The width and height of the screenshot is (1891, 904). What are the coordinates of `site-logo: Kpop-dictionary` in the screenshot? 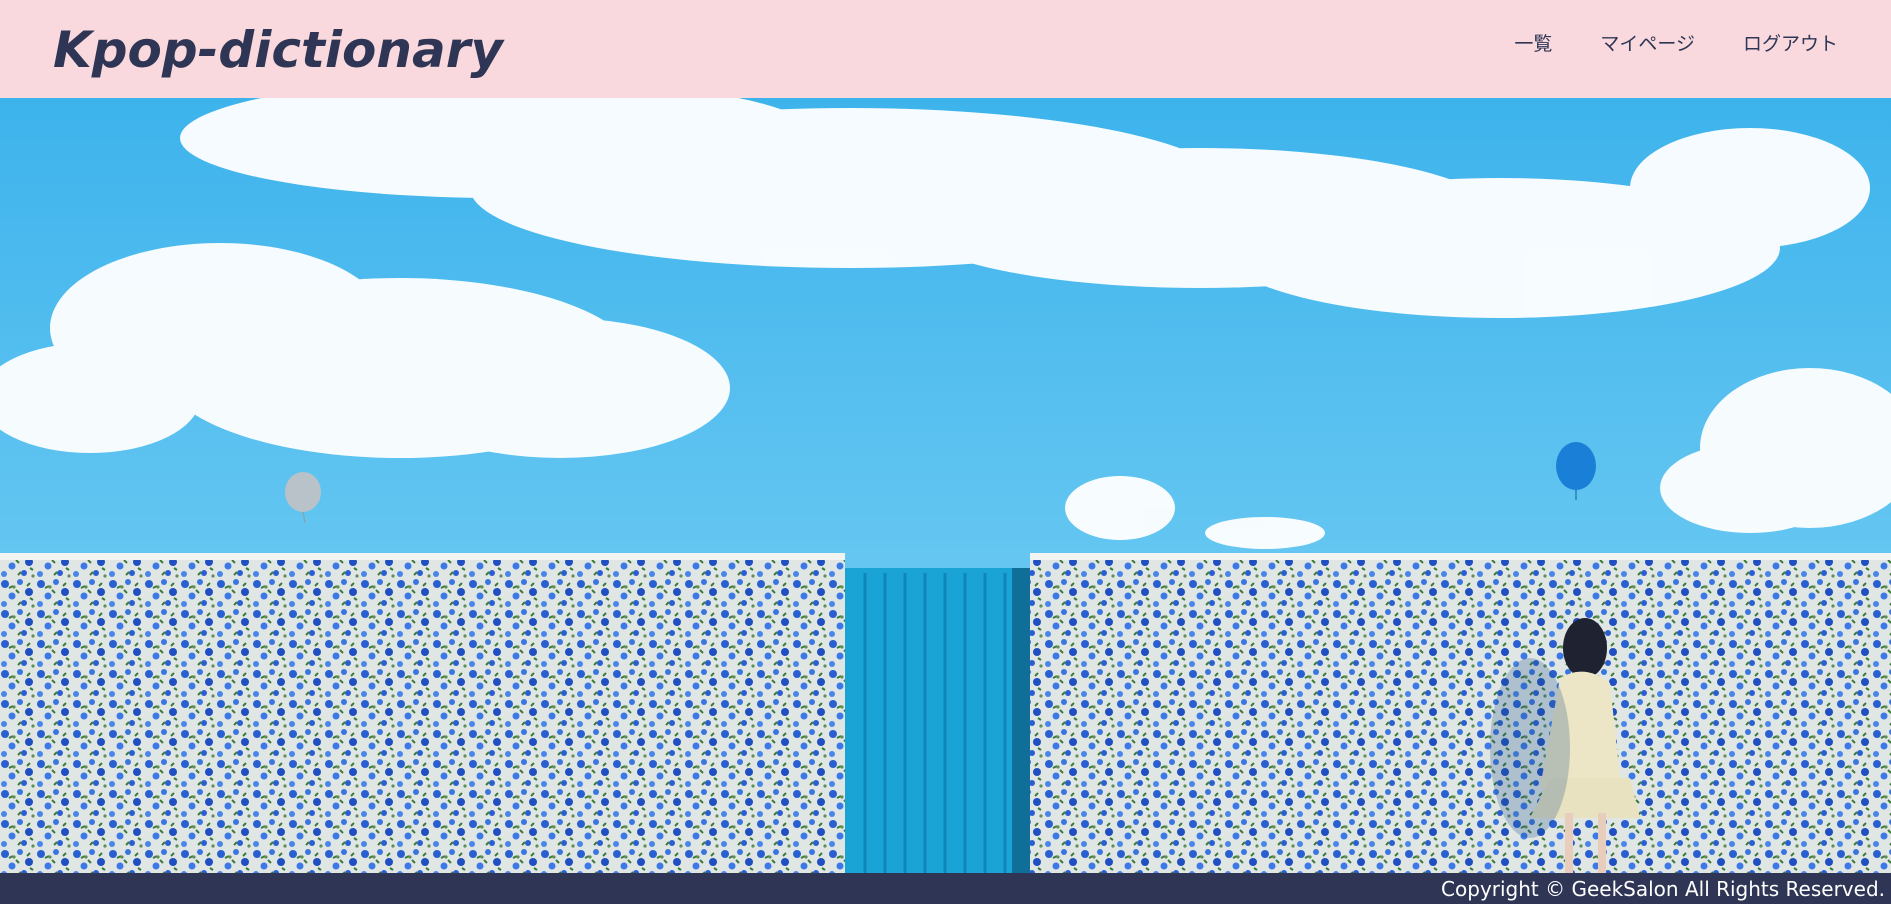 It's located at (278, 50).